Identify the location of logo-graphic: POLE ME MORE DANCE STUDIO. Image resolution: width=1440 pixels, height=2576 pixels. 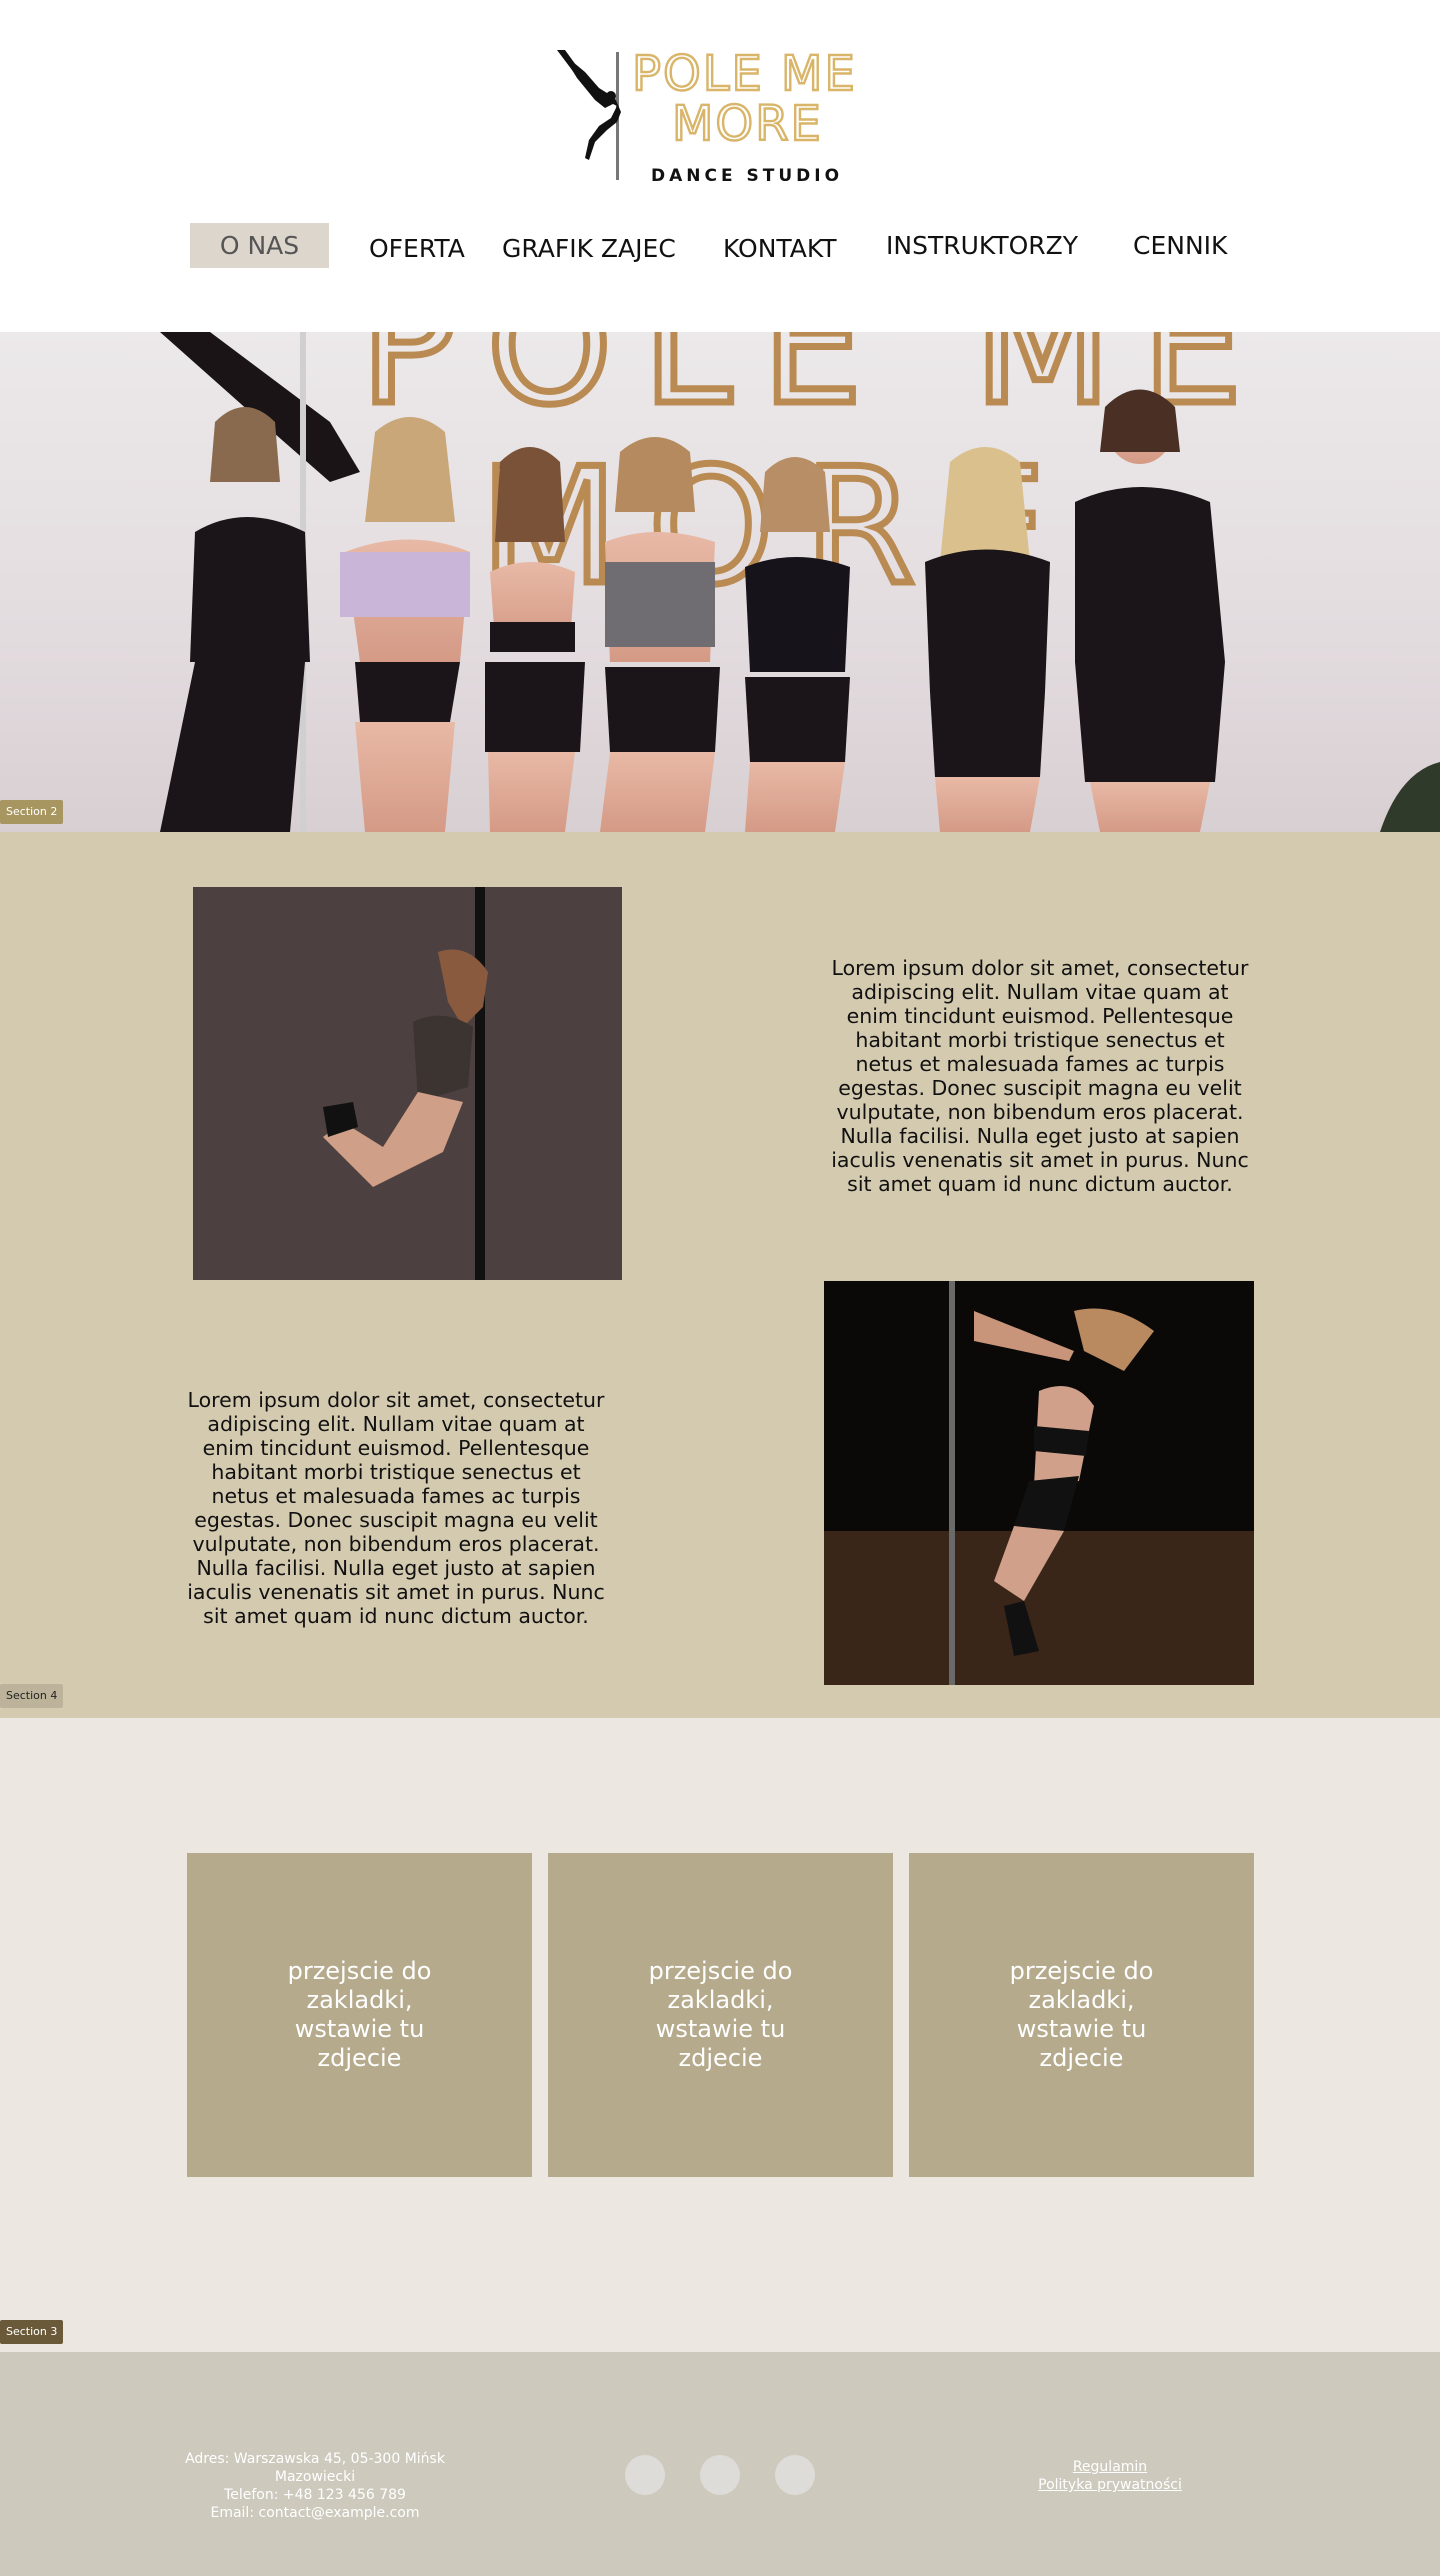
(707, 117).